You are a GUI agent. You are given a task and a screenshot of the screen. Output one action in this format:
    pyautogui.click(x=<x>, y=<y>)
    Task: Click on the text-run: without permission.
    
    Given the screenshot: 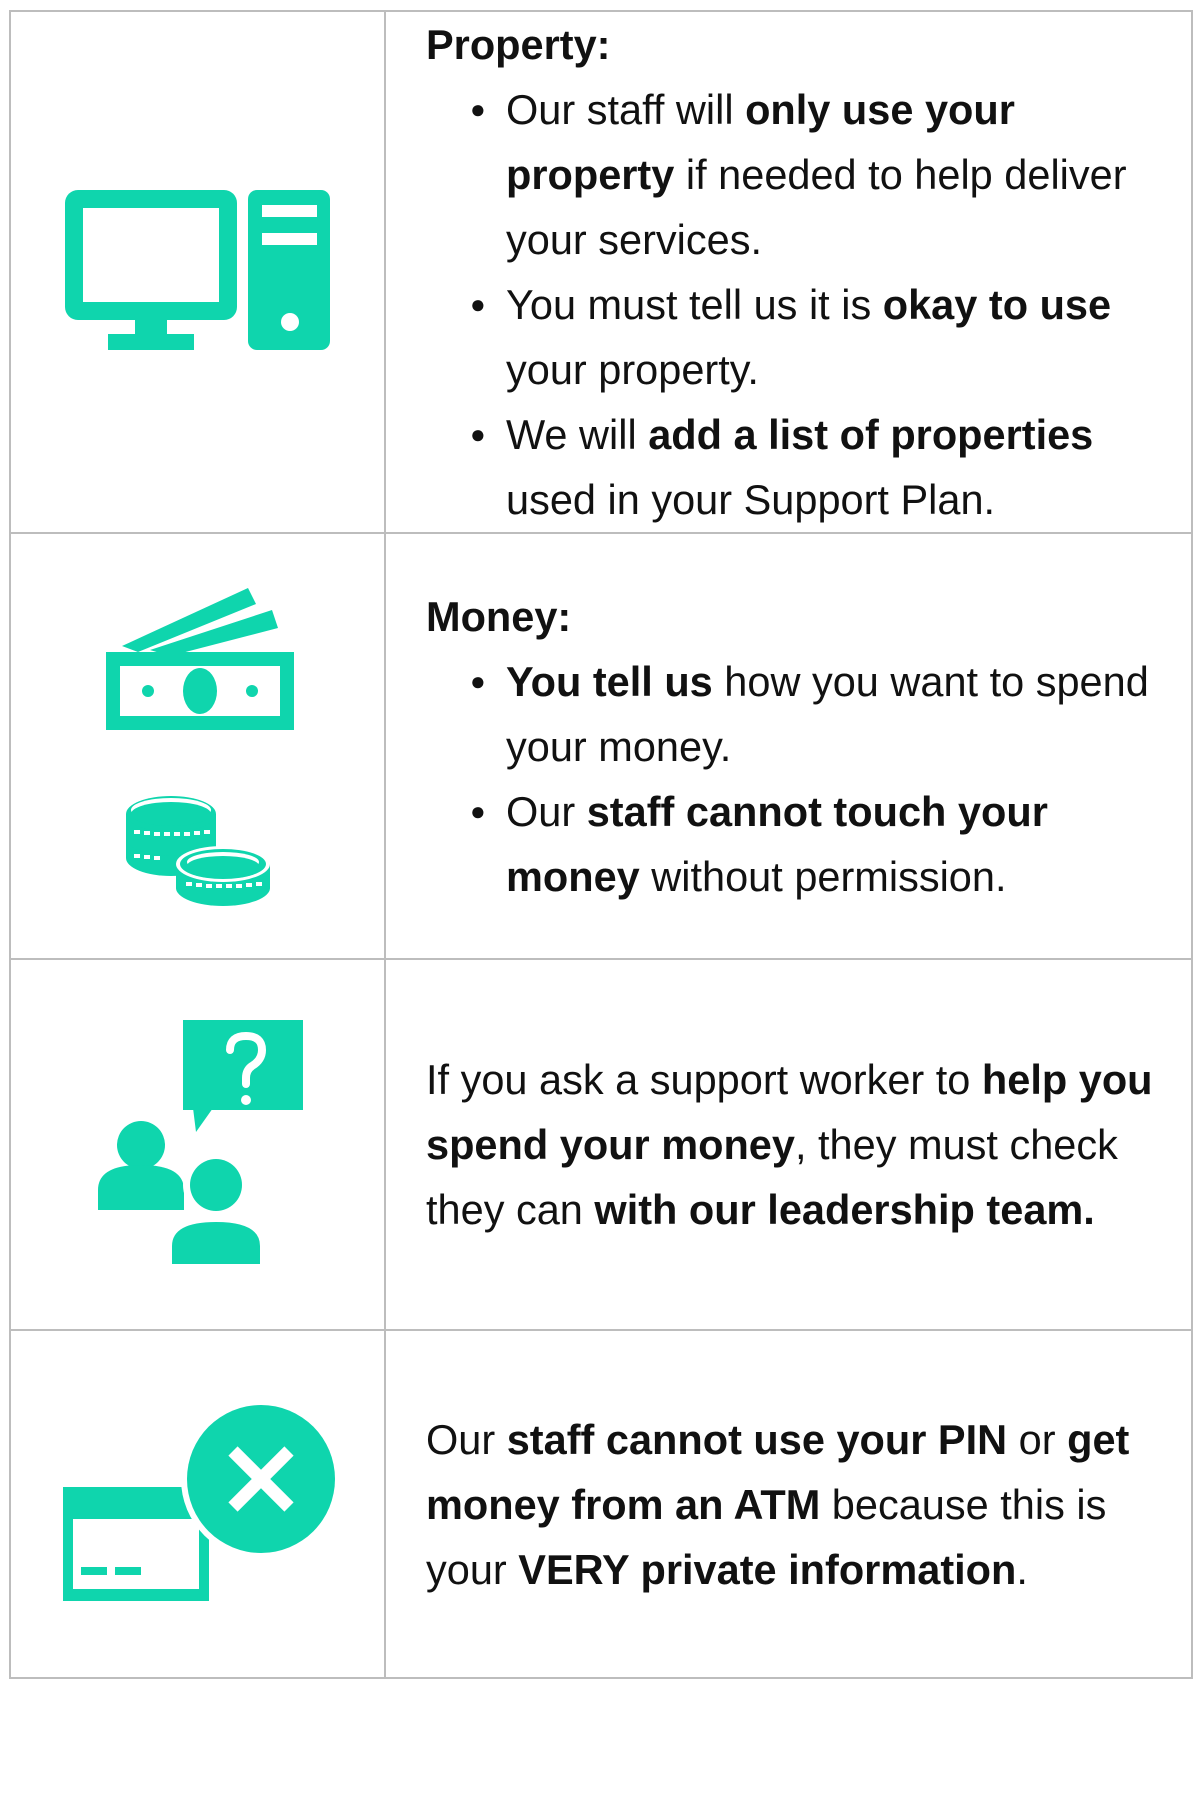 What is the action you would take?
    pyautogui.click(x=823, y=876)
    